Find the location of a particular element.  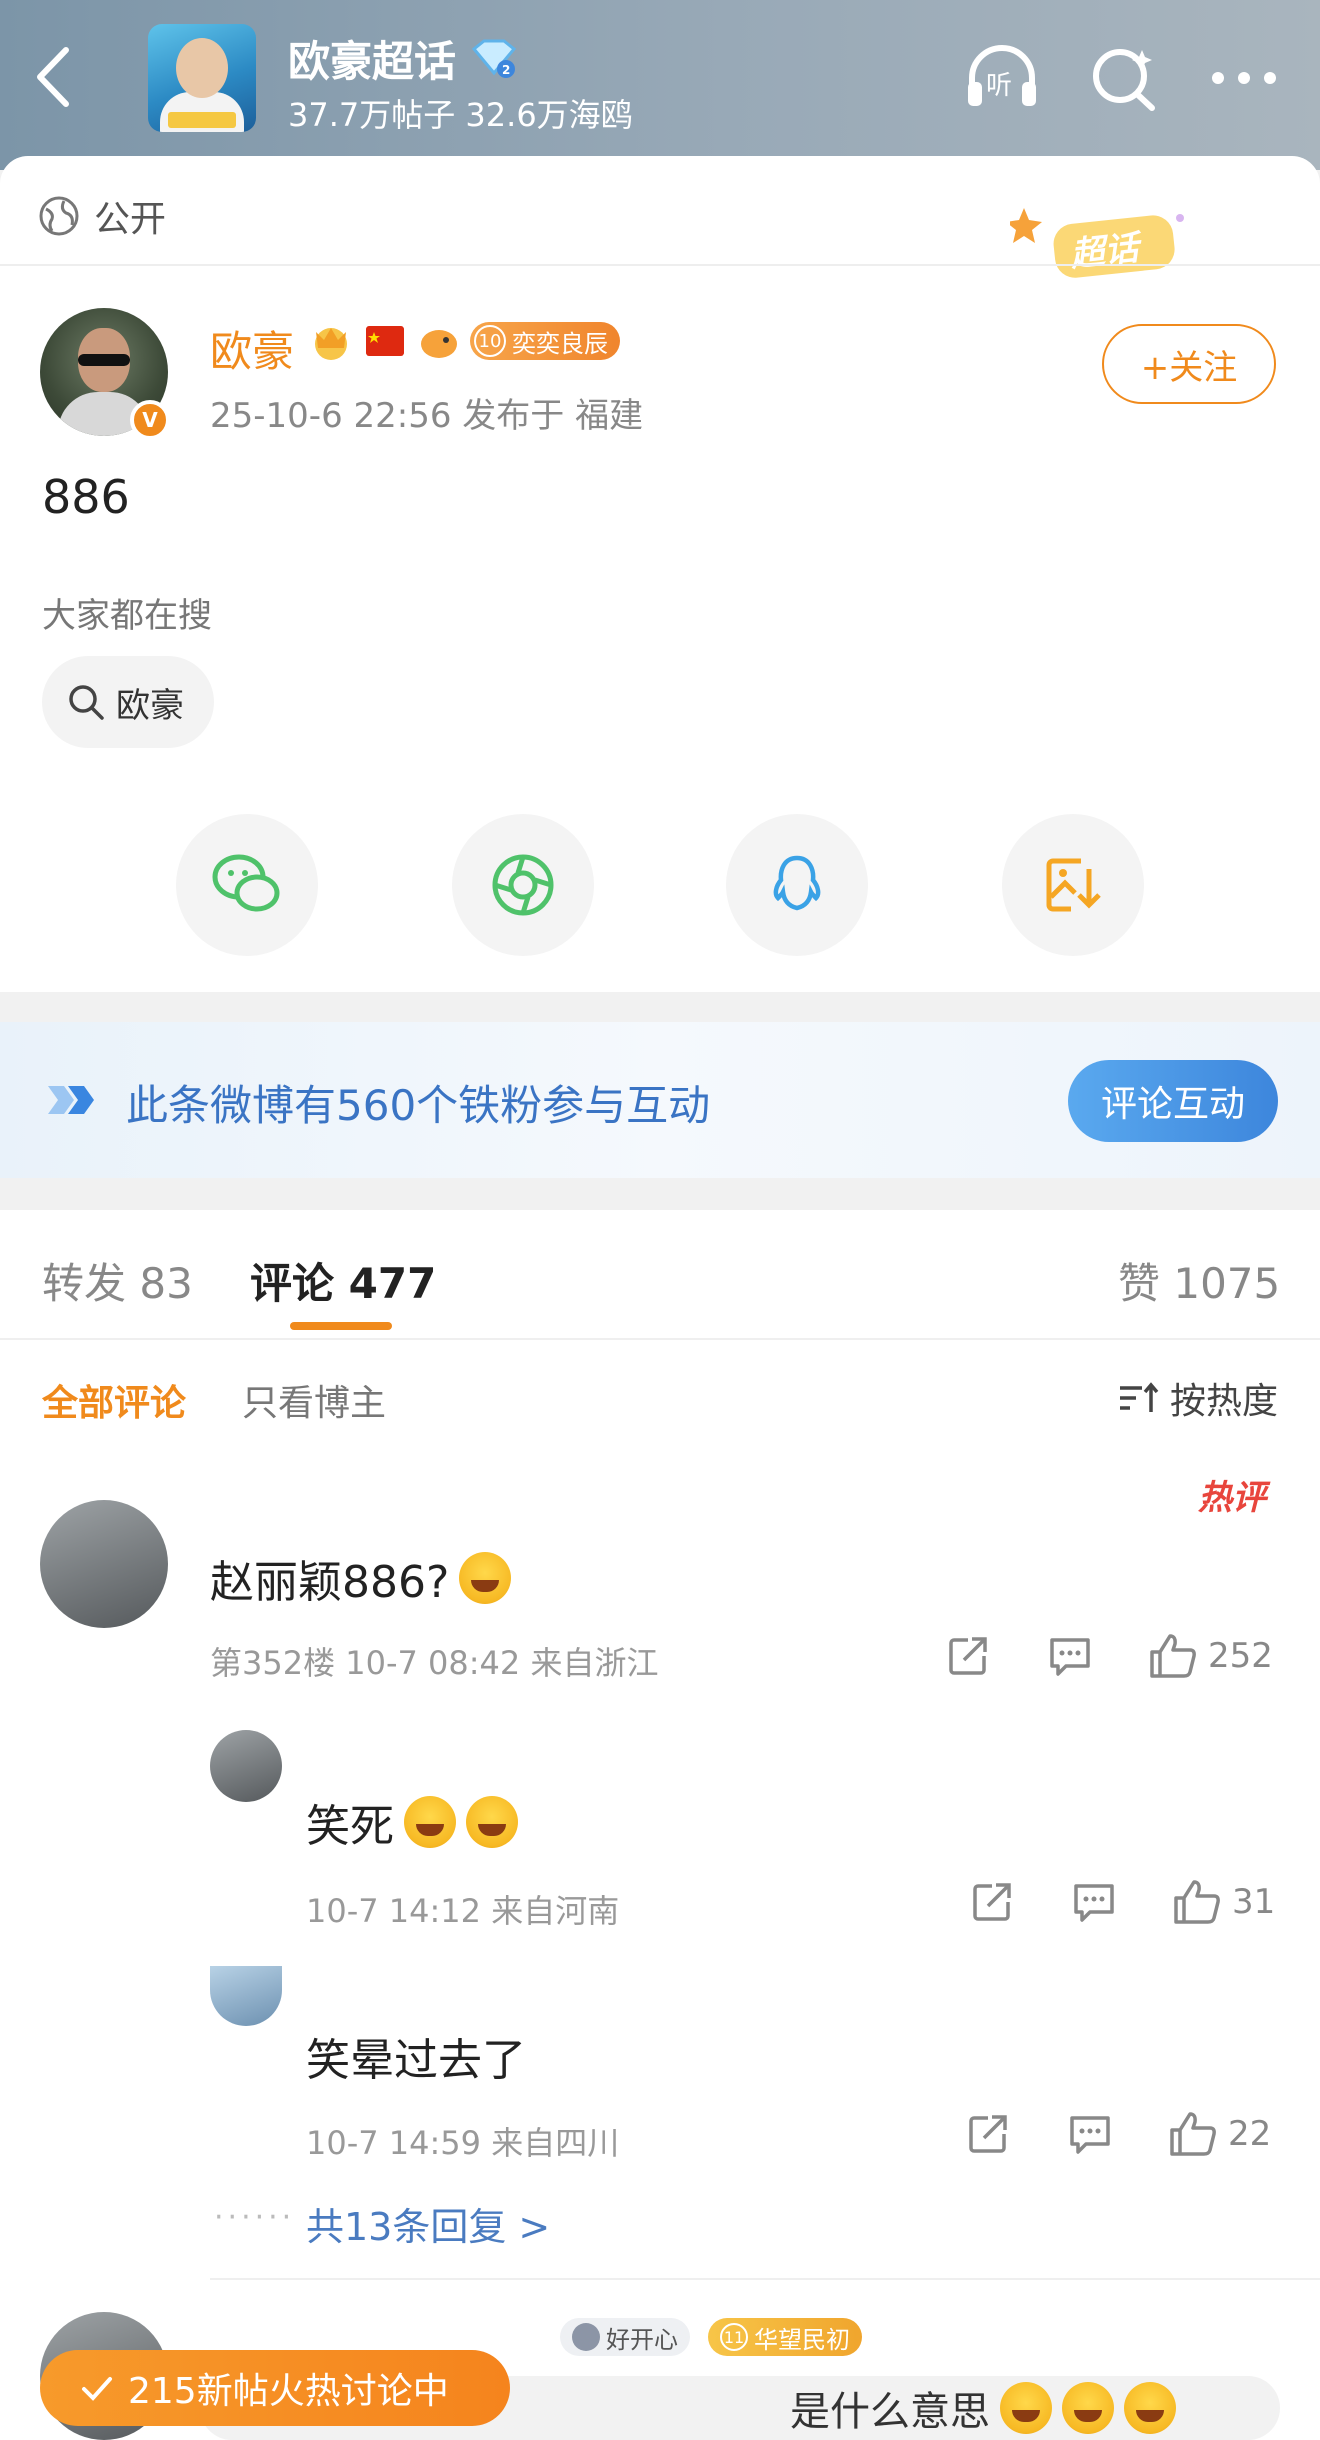

smile-icon is located at coordinates (586, 2337).